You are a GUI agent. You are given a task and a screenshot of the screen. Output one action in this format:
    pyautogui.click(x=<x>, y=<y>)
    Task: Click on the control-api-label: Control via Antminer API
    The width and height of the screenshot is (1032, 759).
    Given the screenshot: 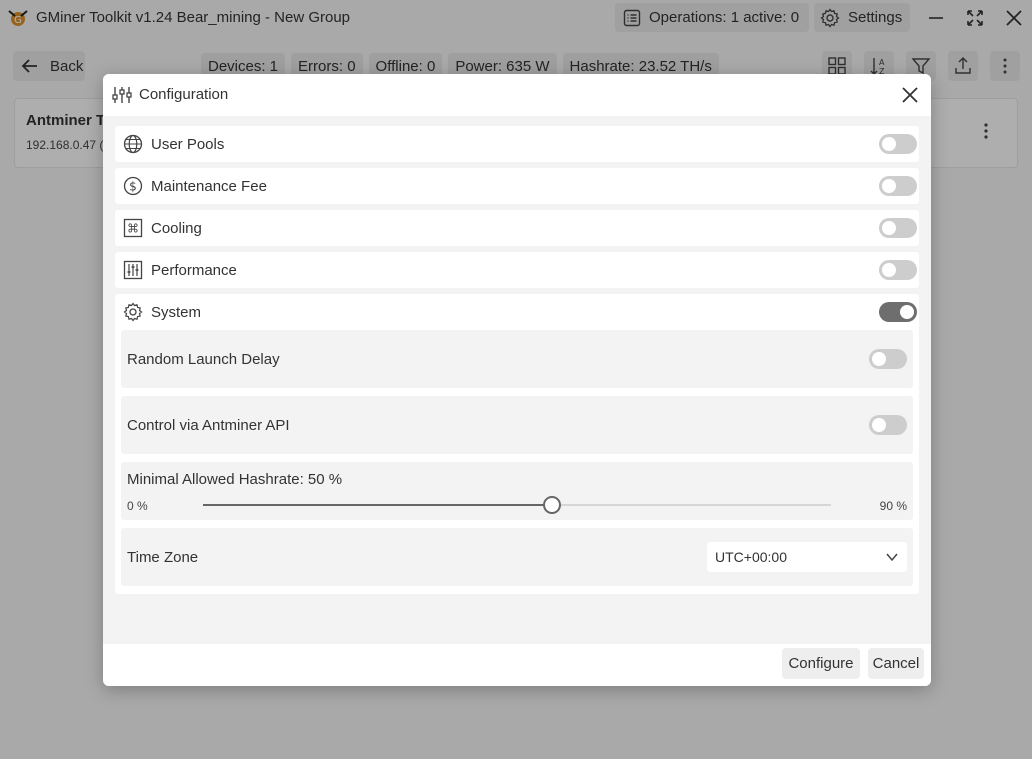 What is the action you would take?
    pyautogui.click(x=208, y=425)
    